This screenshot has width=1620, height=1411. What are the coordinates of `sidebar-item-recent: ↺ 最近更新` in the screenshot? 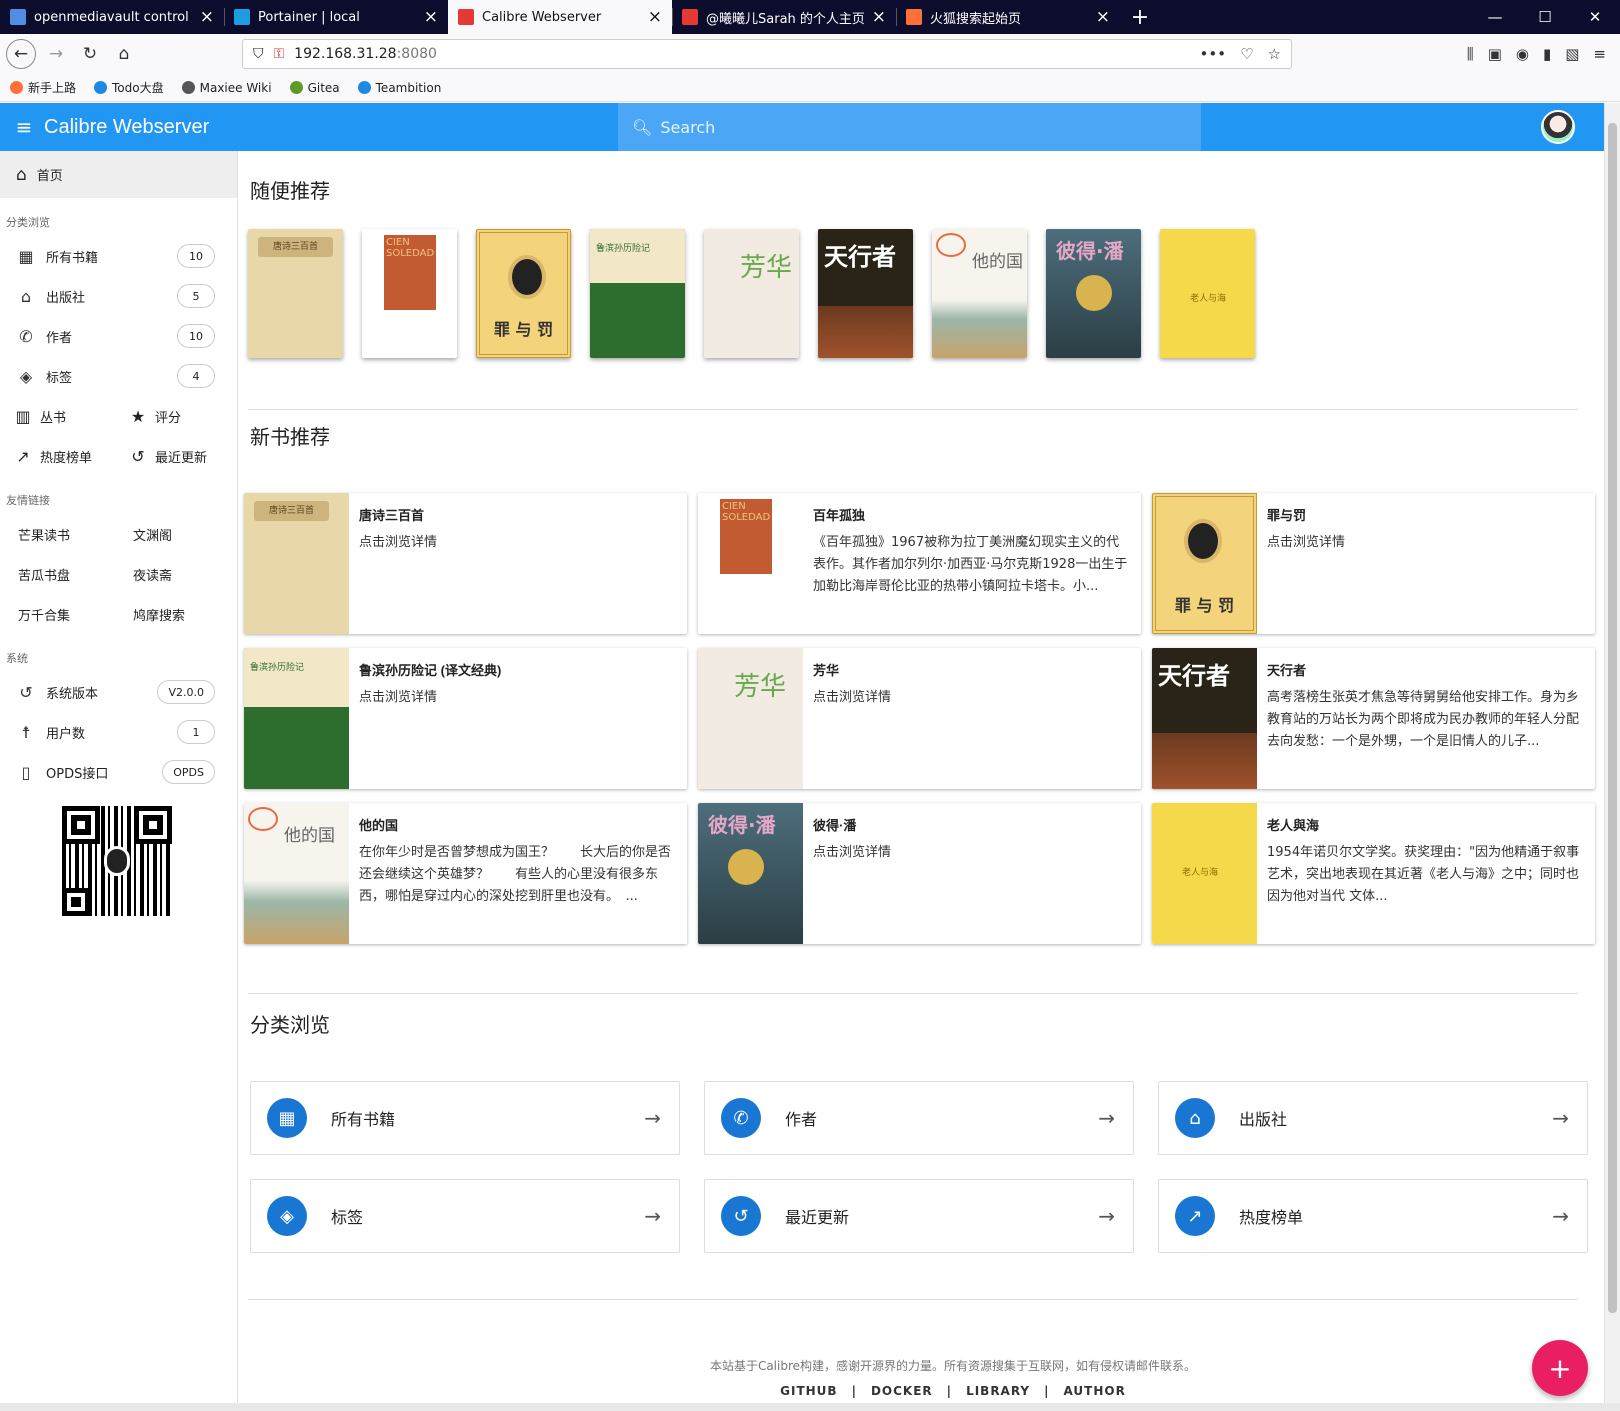 It's located at (172, 456).